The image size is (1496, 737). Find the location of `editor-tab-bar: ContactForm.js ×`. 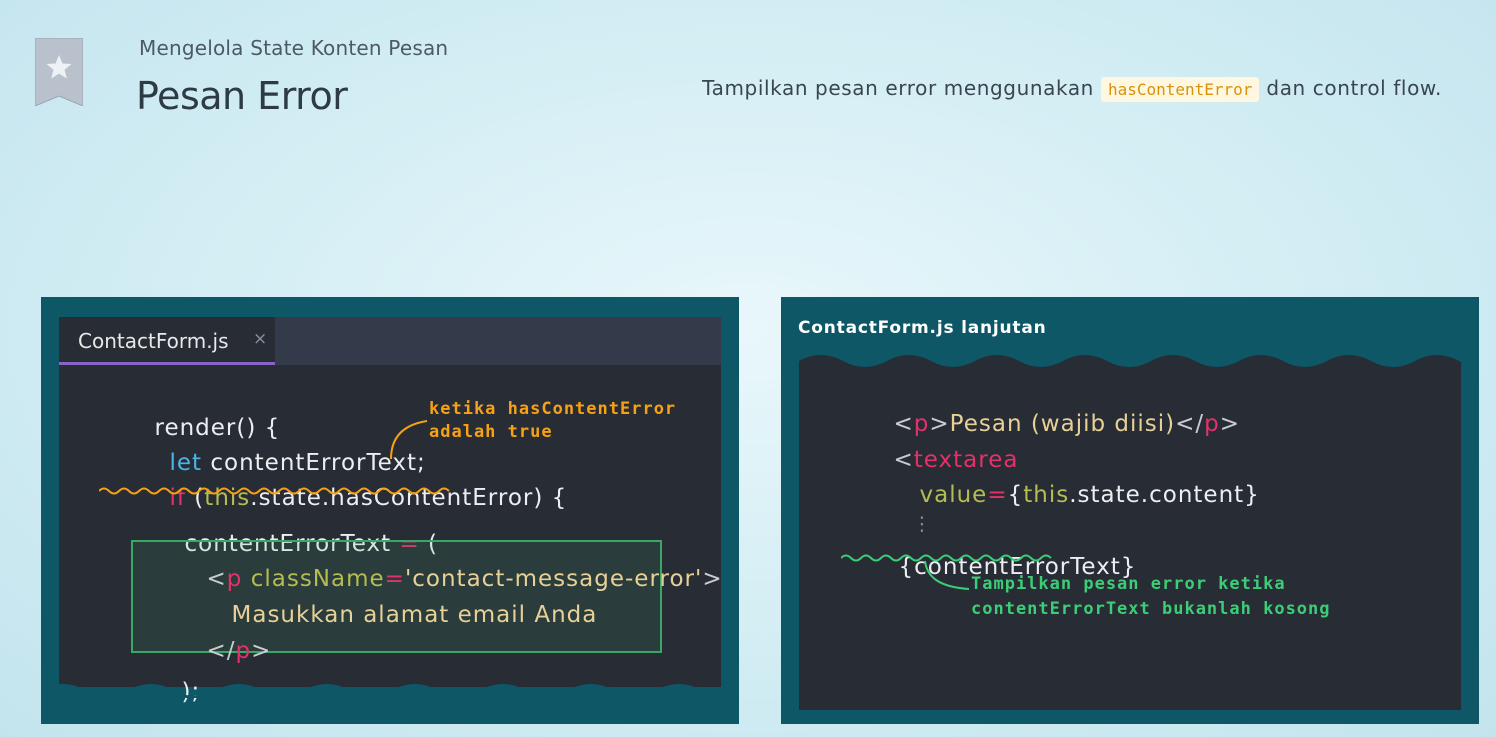

editor-tab-bar: ContactForm.js × is located at coordinates (390, 341).